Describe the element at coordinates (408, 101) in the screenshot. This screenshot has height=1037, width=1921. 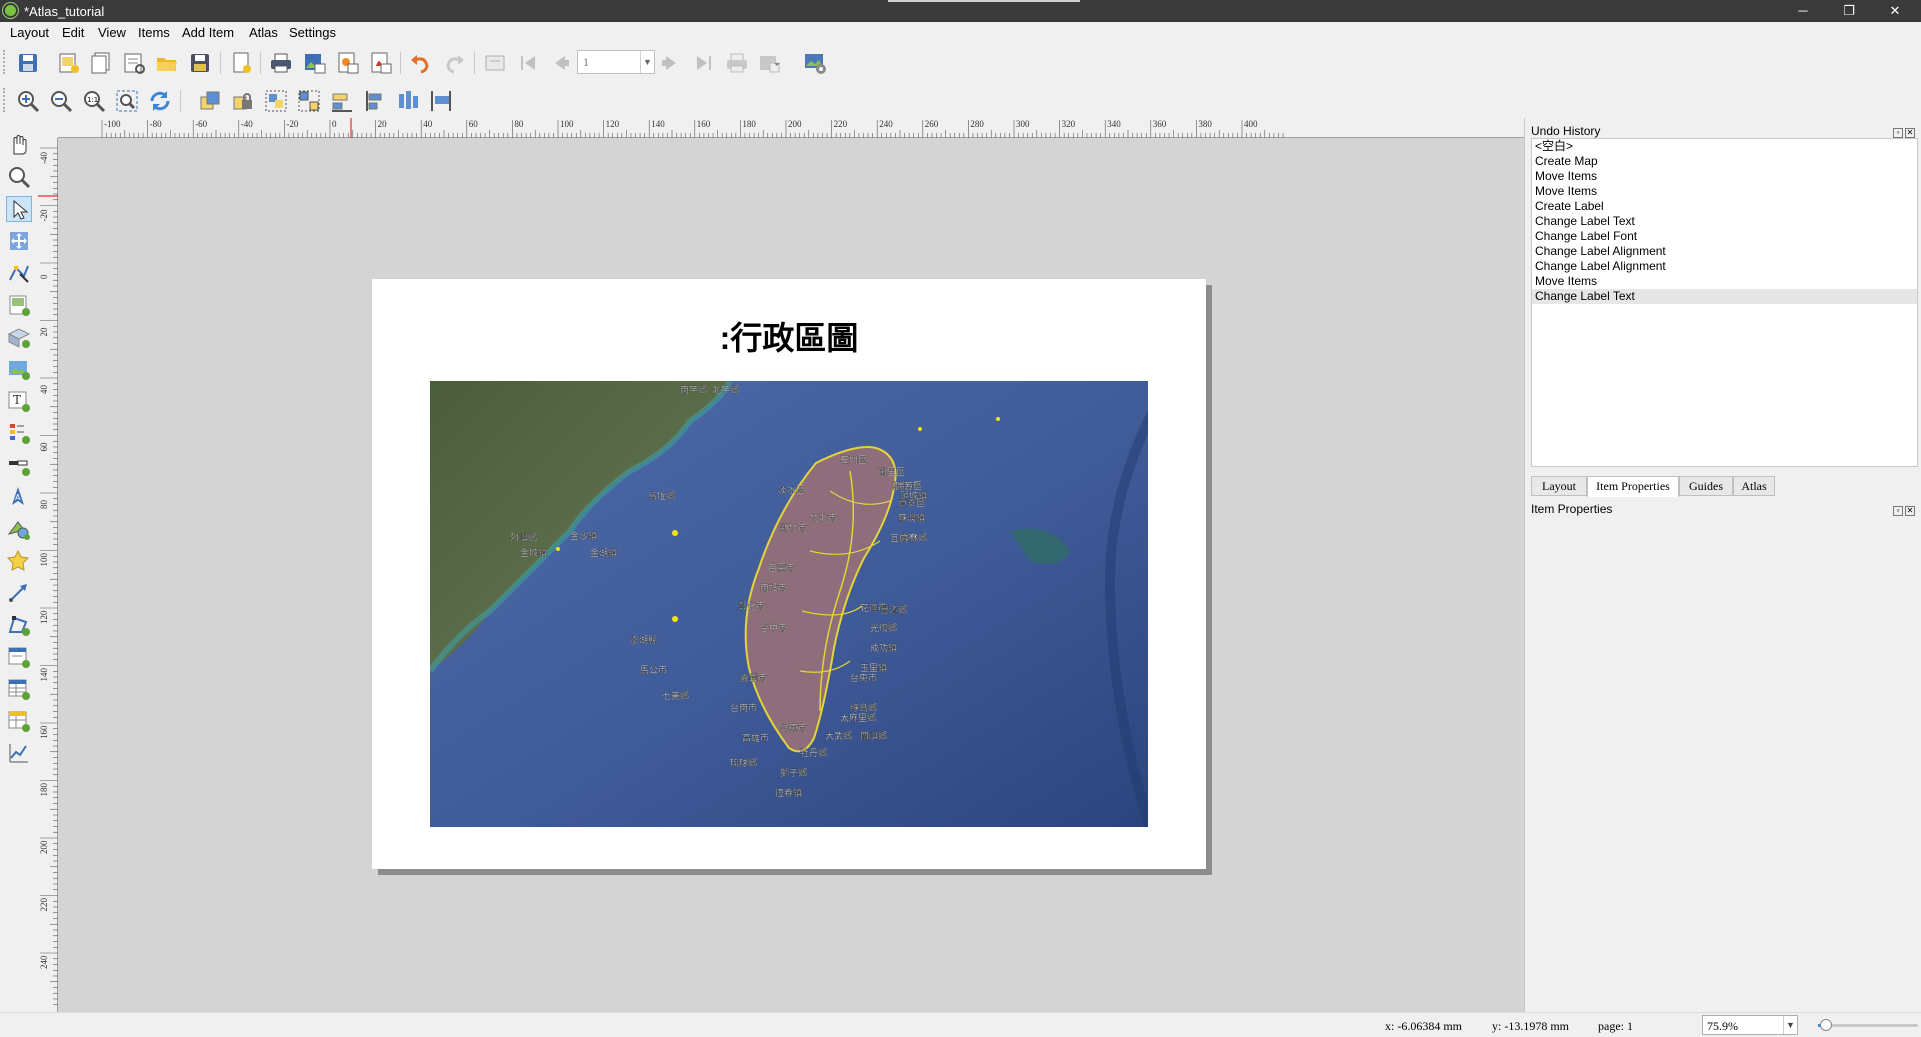
I see `resize-items-icon` at that location.